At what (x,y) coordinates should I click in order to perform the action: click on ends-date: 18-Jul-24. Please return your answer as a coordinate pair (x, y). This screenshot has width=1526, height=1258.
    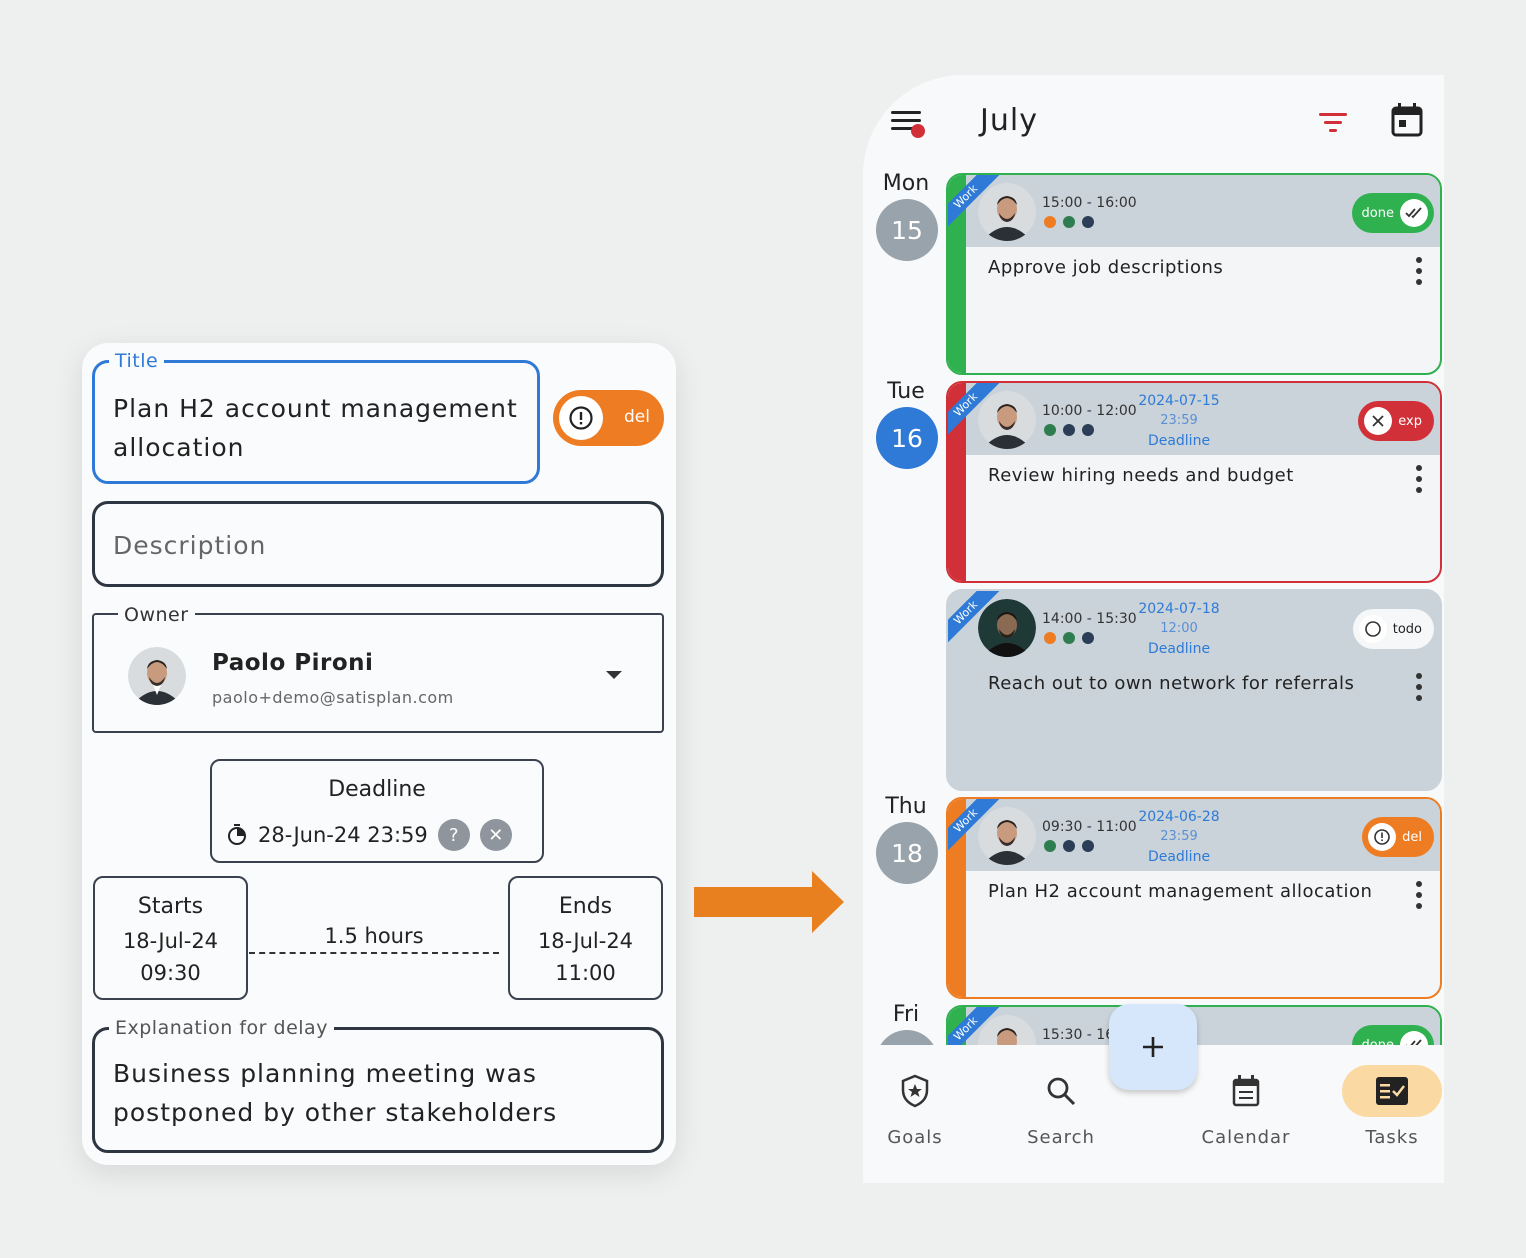
    Looking at the image, I should click on (585, 941).